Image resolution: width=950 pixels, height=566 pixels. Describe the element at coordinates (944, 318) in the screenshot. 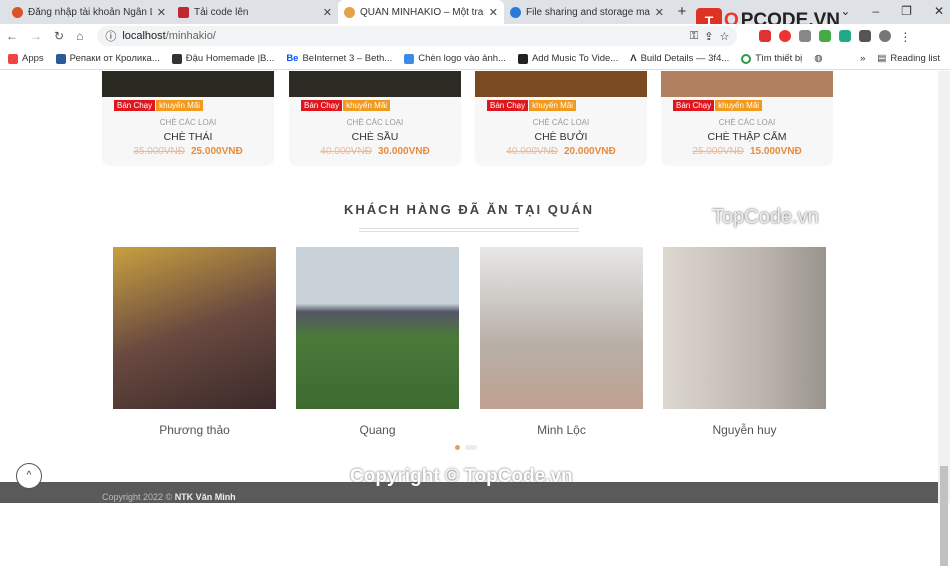

I see `scrollbar` at that location.